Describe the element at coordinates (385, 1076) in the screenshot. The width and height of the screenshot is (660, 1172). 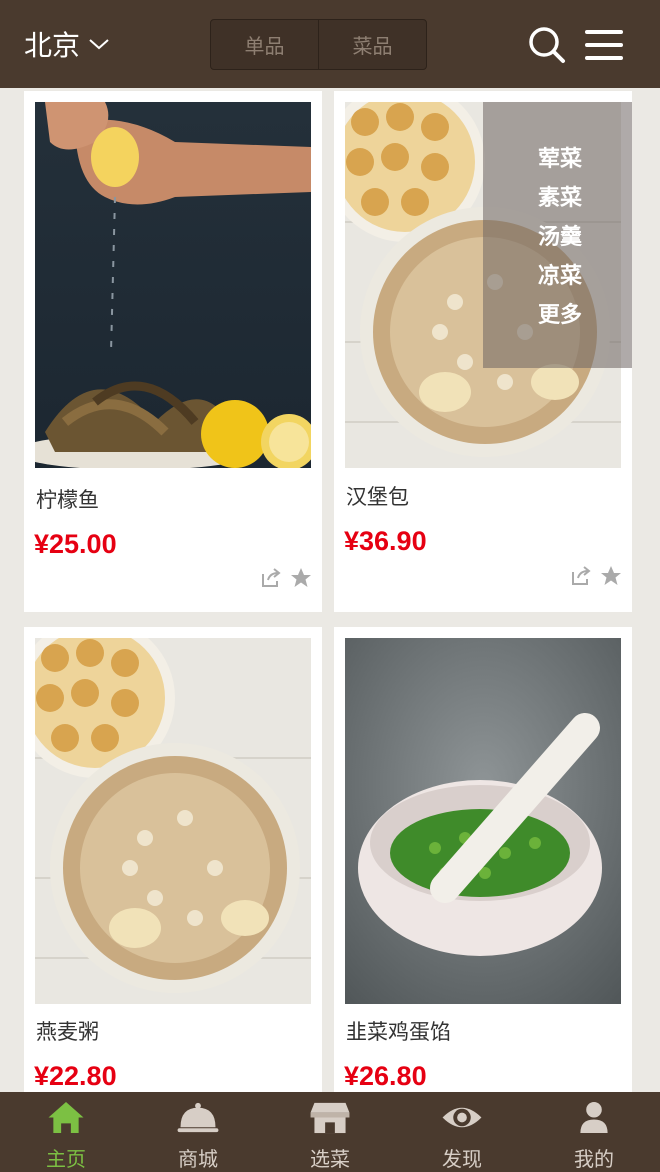
I see `product-price: ¥26.80` at that location.